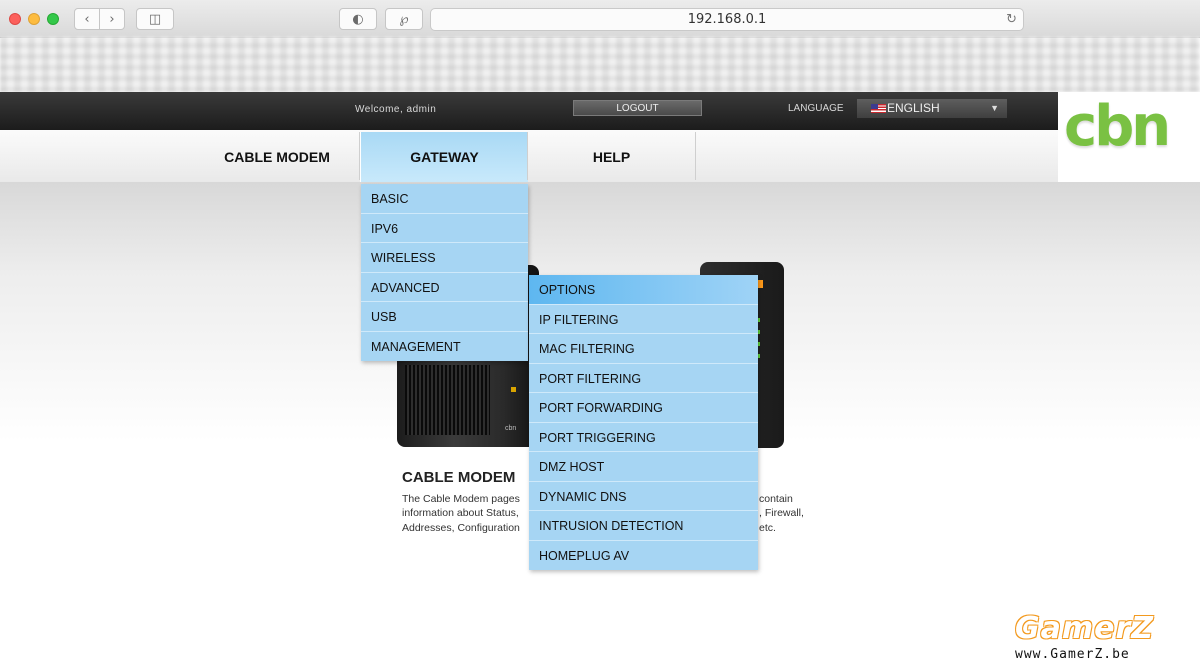 This screenshot has height=670, width=1200. What do you see at coordinates (767, 527) in the screenshot?
I see `description-line: etc.` at bounding box center [767, 527].